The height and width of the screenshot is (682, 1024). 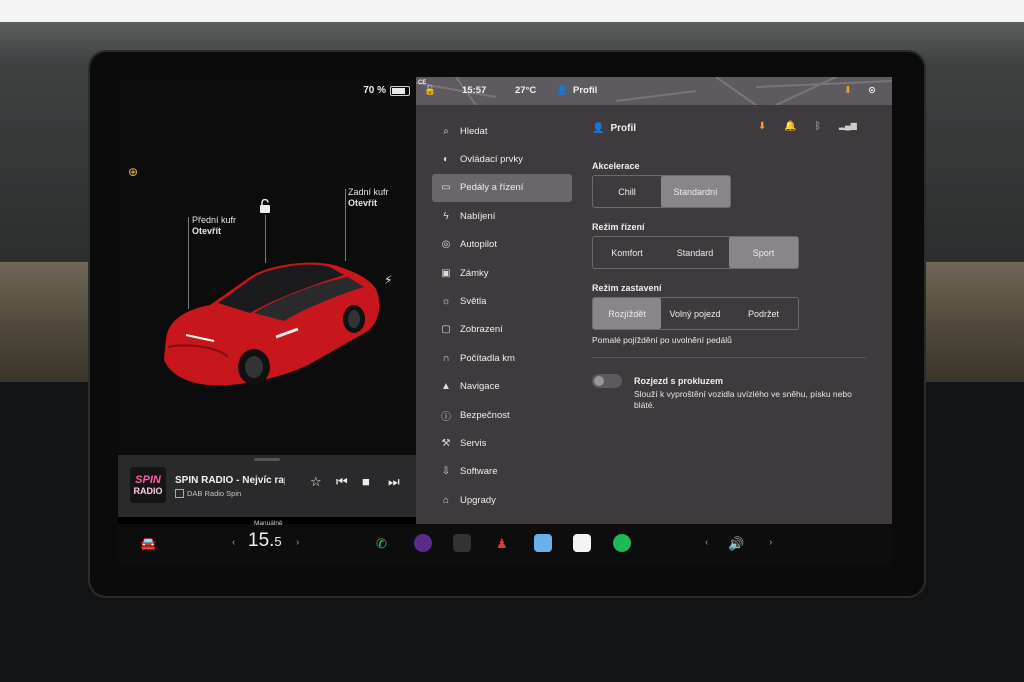 What do you see at coordinates (423, 543) in the screenshot?
I see `camera-icon` at bounding box center [423, 543].